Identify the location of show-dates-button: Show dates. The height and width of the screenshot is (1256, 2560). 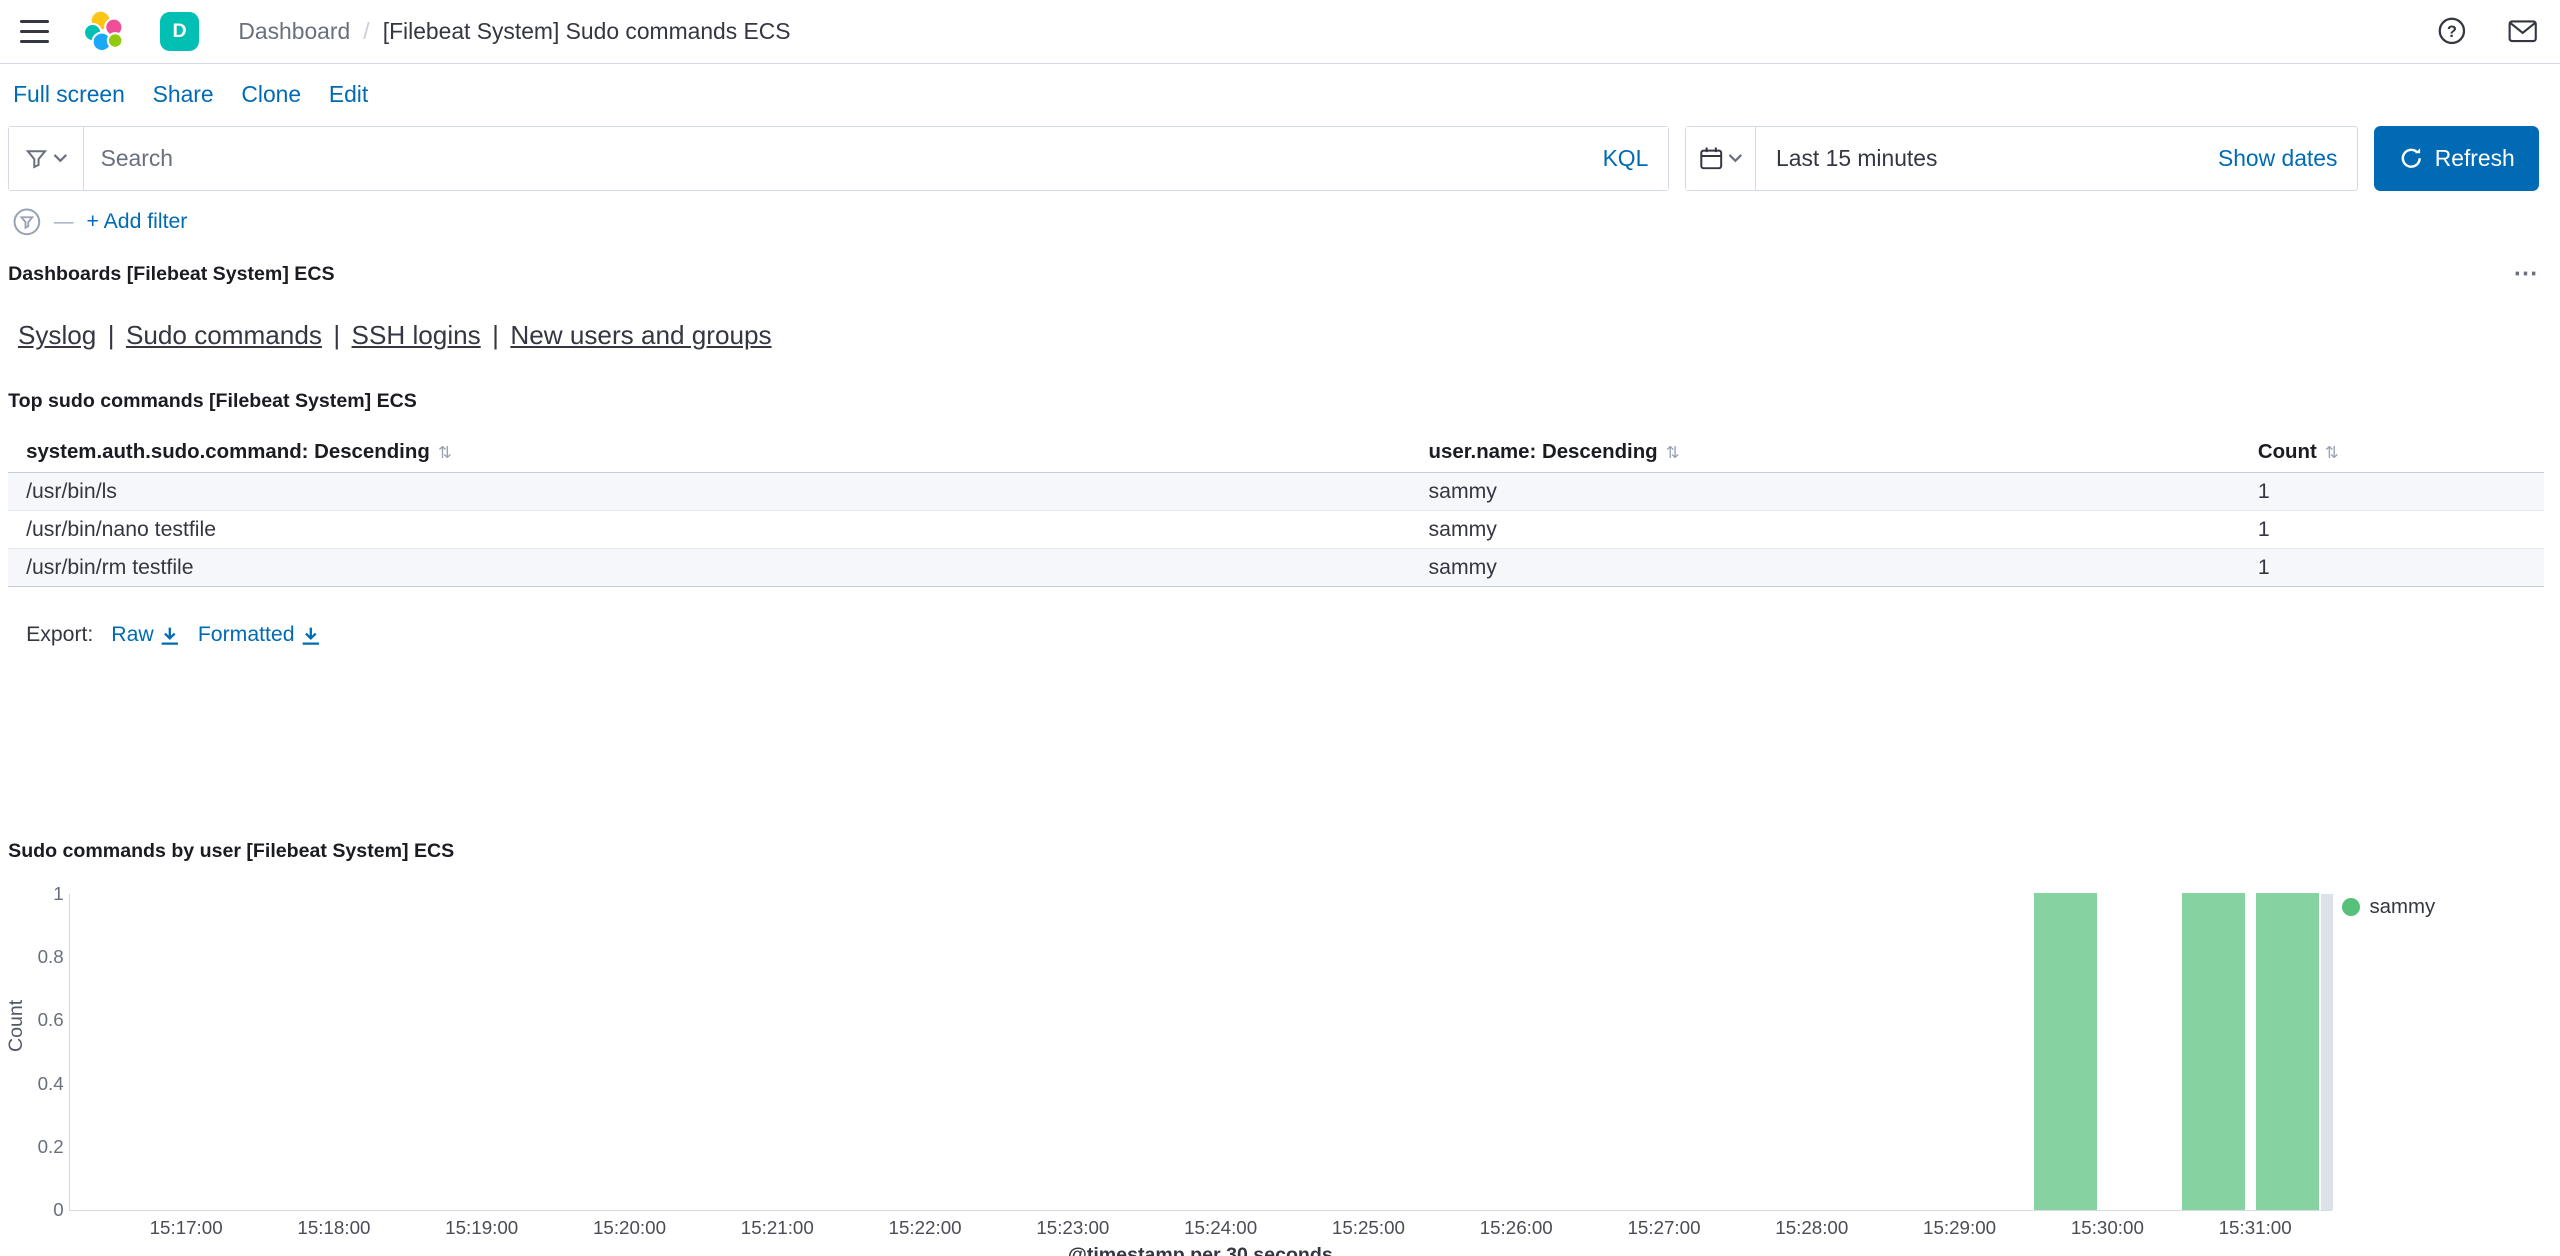
(2287, 158).